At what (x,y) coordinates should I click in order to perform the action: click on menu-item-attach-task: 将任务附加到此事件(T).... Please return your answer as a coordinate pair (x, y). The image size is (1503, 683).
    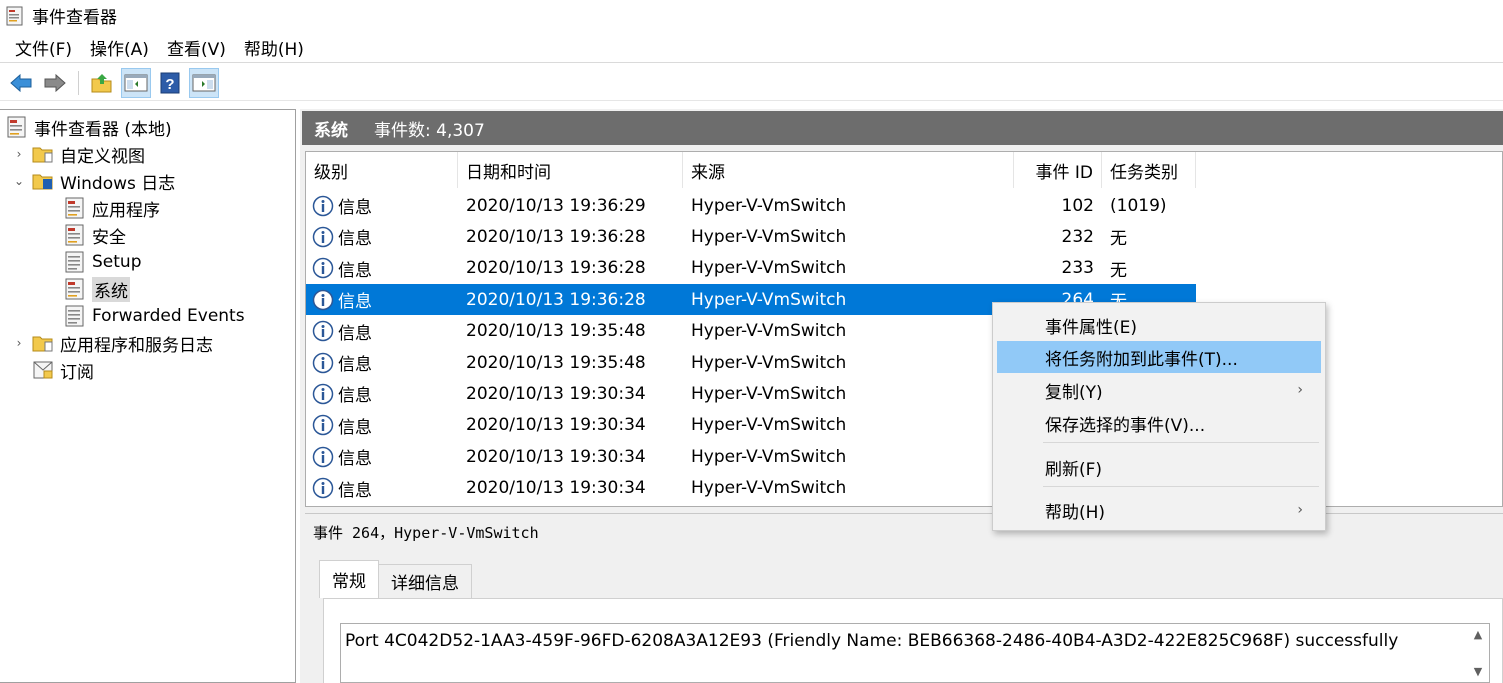
    Looking at the image, I should click on (1159, 357).